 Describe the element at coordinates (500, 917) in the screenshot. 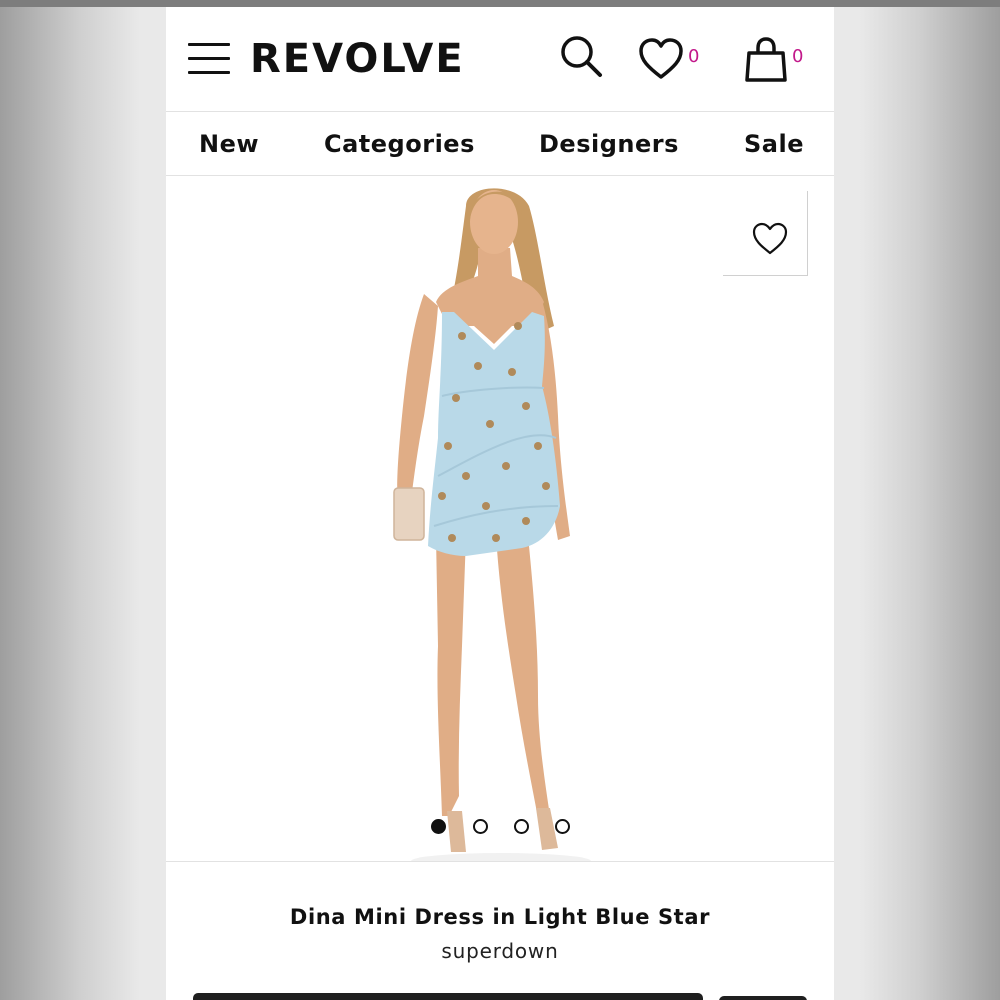

I see `product-name: Dina Mini Dress in Light Blue Star` at that location.